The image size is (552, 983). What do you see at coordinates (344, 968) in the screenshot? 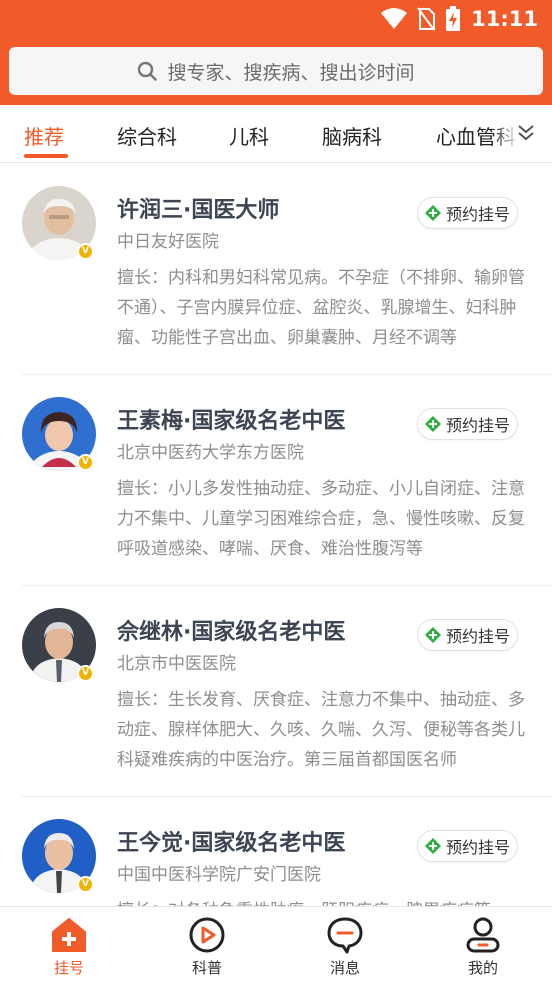
I see `nav-label: 消息` at bounding box center [344, 968].